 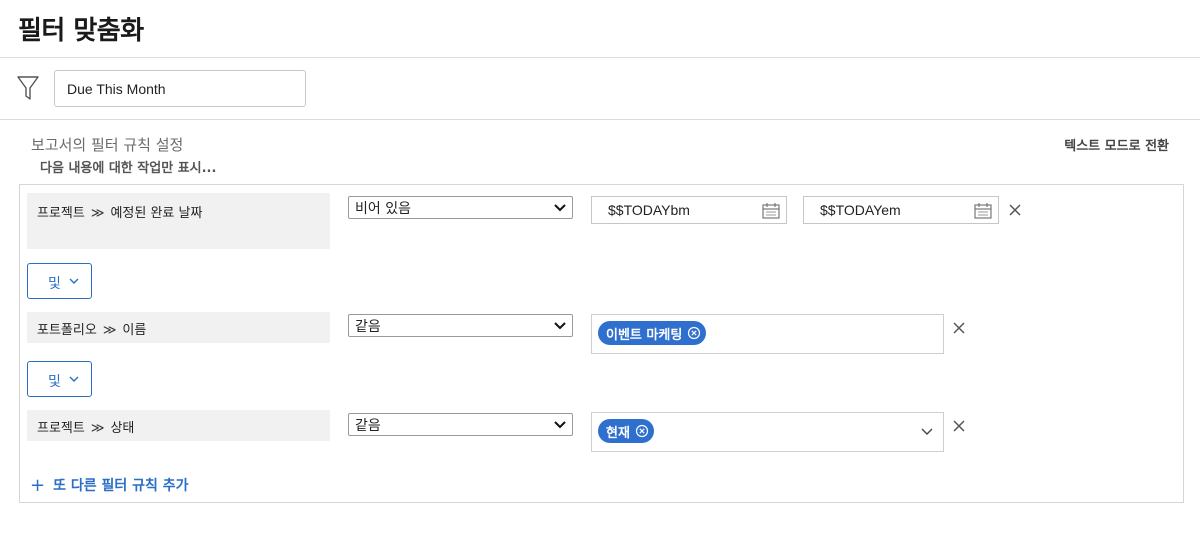 I want to click on section-title: 보고서의 필터 규칙 설정, so click(x=107, y=145).